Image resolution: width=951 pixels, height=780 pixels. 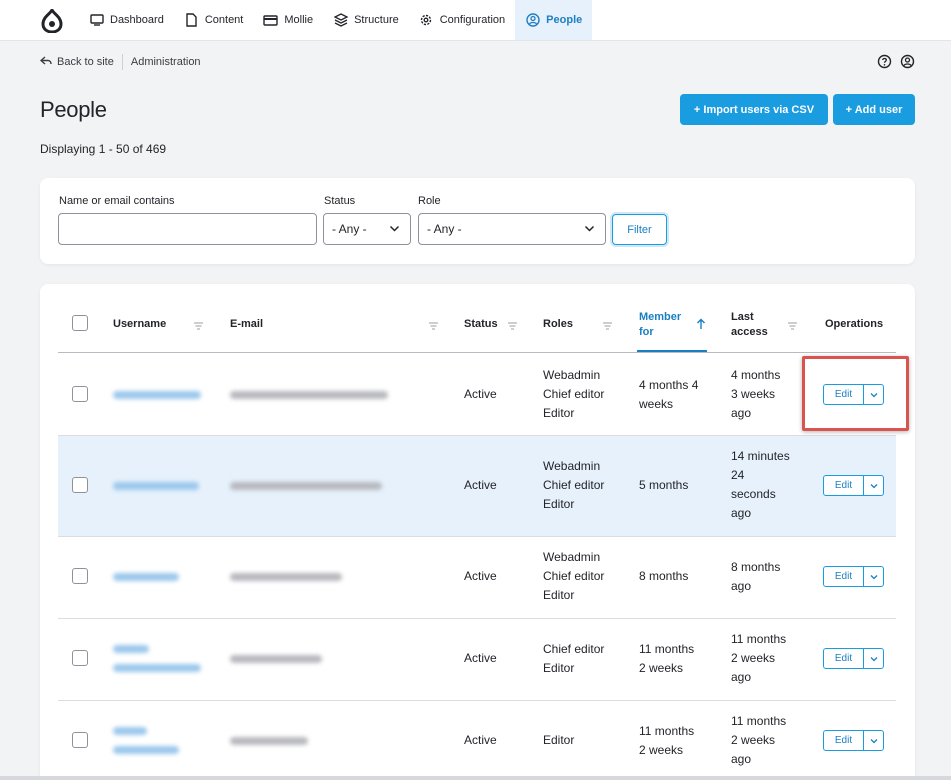 I want to click on roles-value: Webadmin Chief editor Editor, so click(x=573, y=576).